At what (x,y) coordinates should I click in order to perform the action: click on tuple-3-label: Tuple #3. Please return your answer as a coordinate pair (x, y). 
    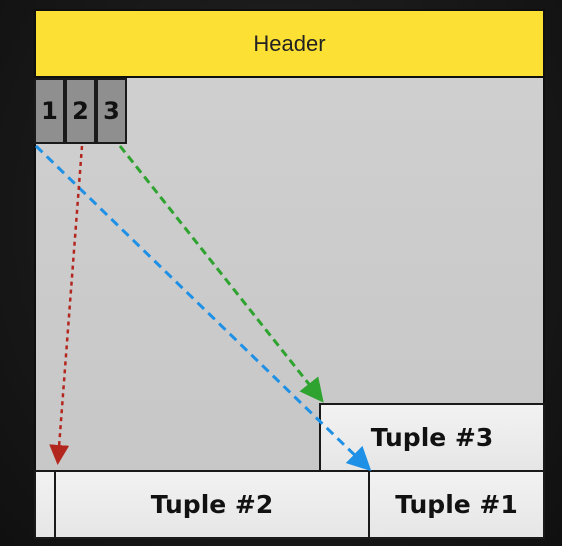
    Looking at the image, I should click on (432, 437).